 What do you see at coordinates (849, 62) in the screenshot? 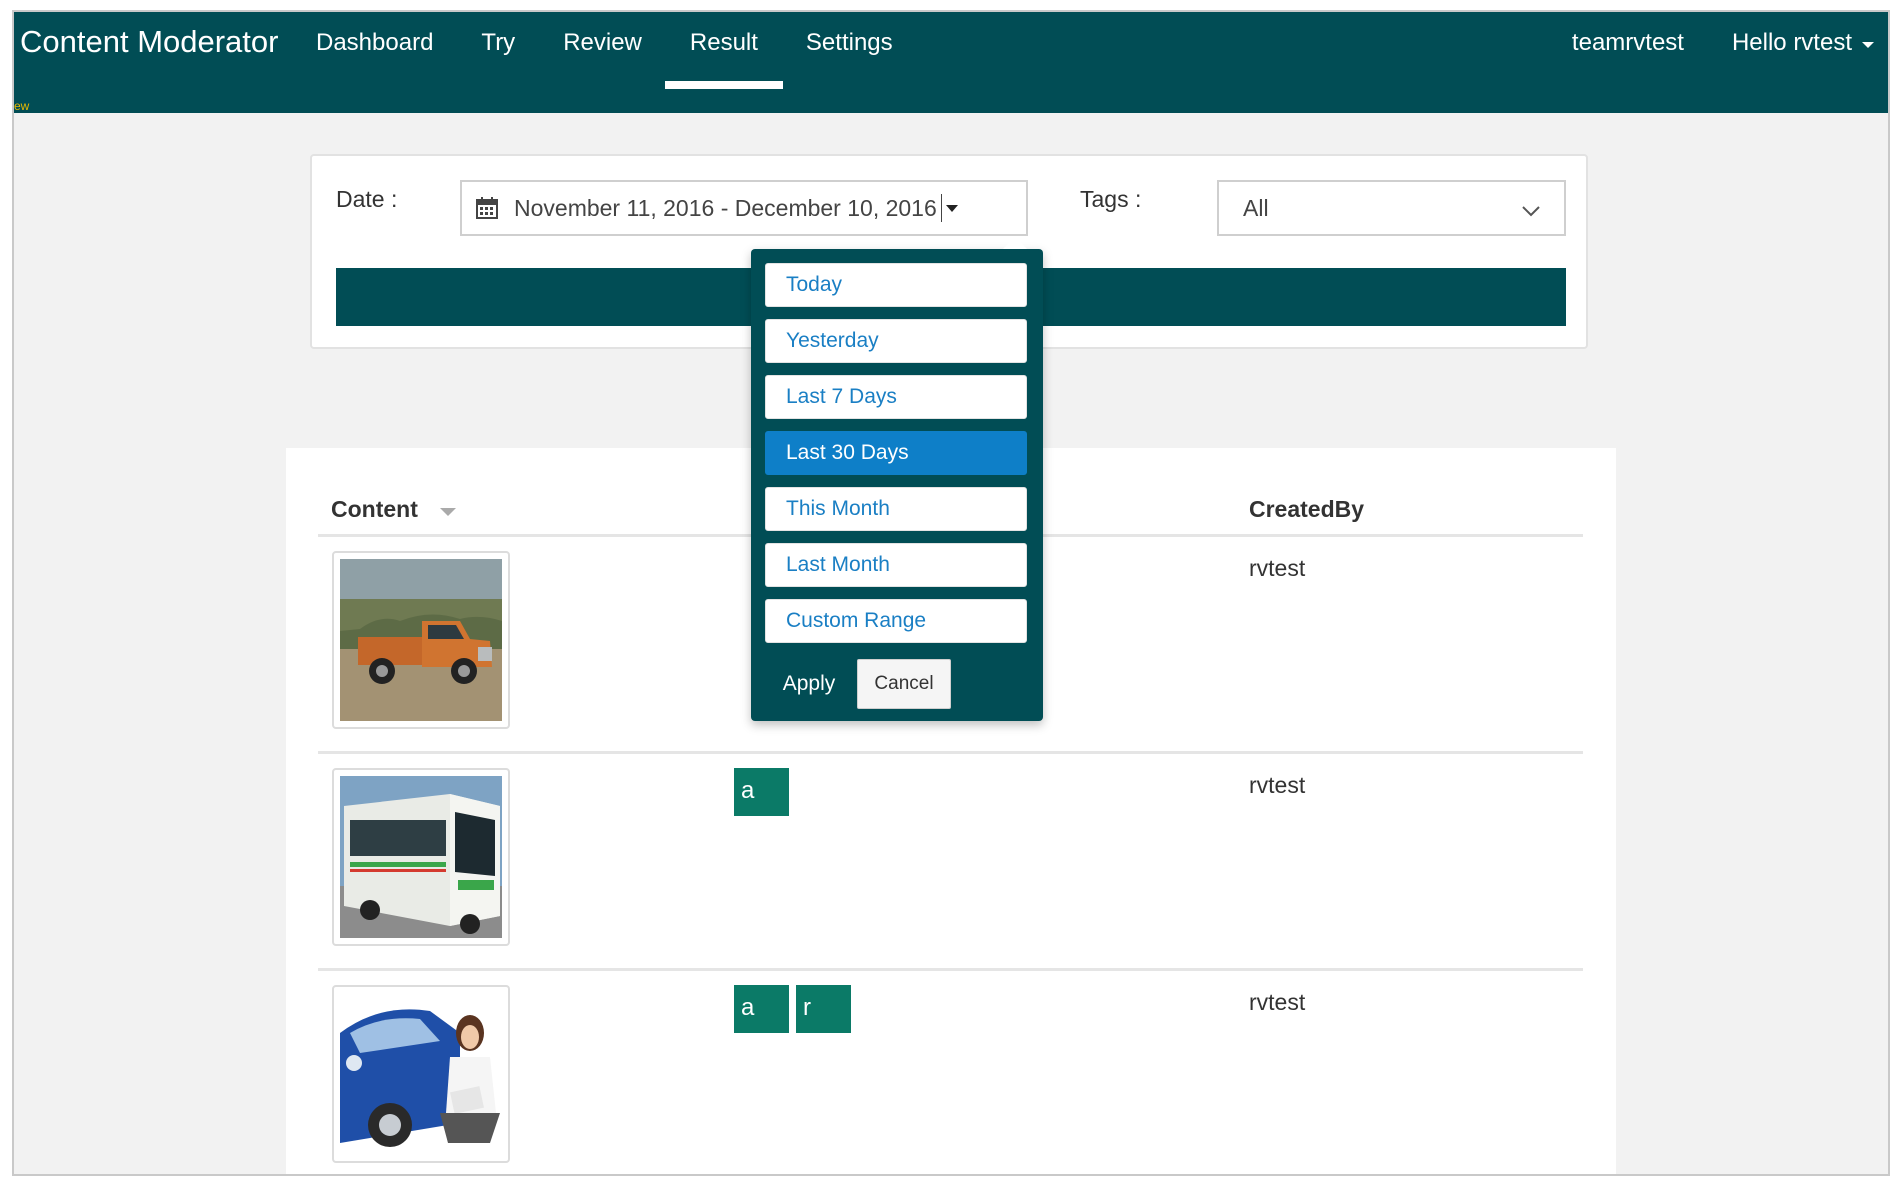
I see `nav-settings: Settings` at bounding box center [849, 62].